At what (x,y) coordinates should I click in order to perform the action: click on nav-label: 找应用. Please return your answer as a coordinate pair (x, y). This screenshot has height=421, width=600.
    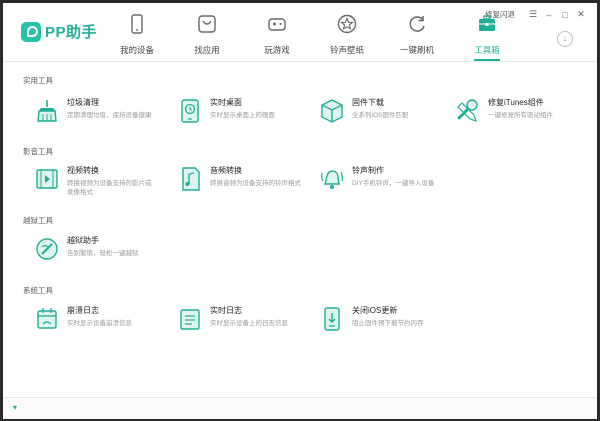
    Looking at the image, I should click on (207, 50).